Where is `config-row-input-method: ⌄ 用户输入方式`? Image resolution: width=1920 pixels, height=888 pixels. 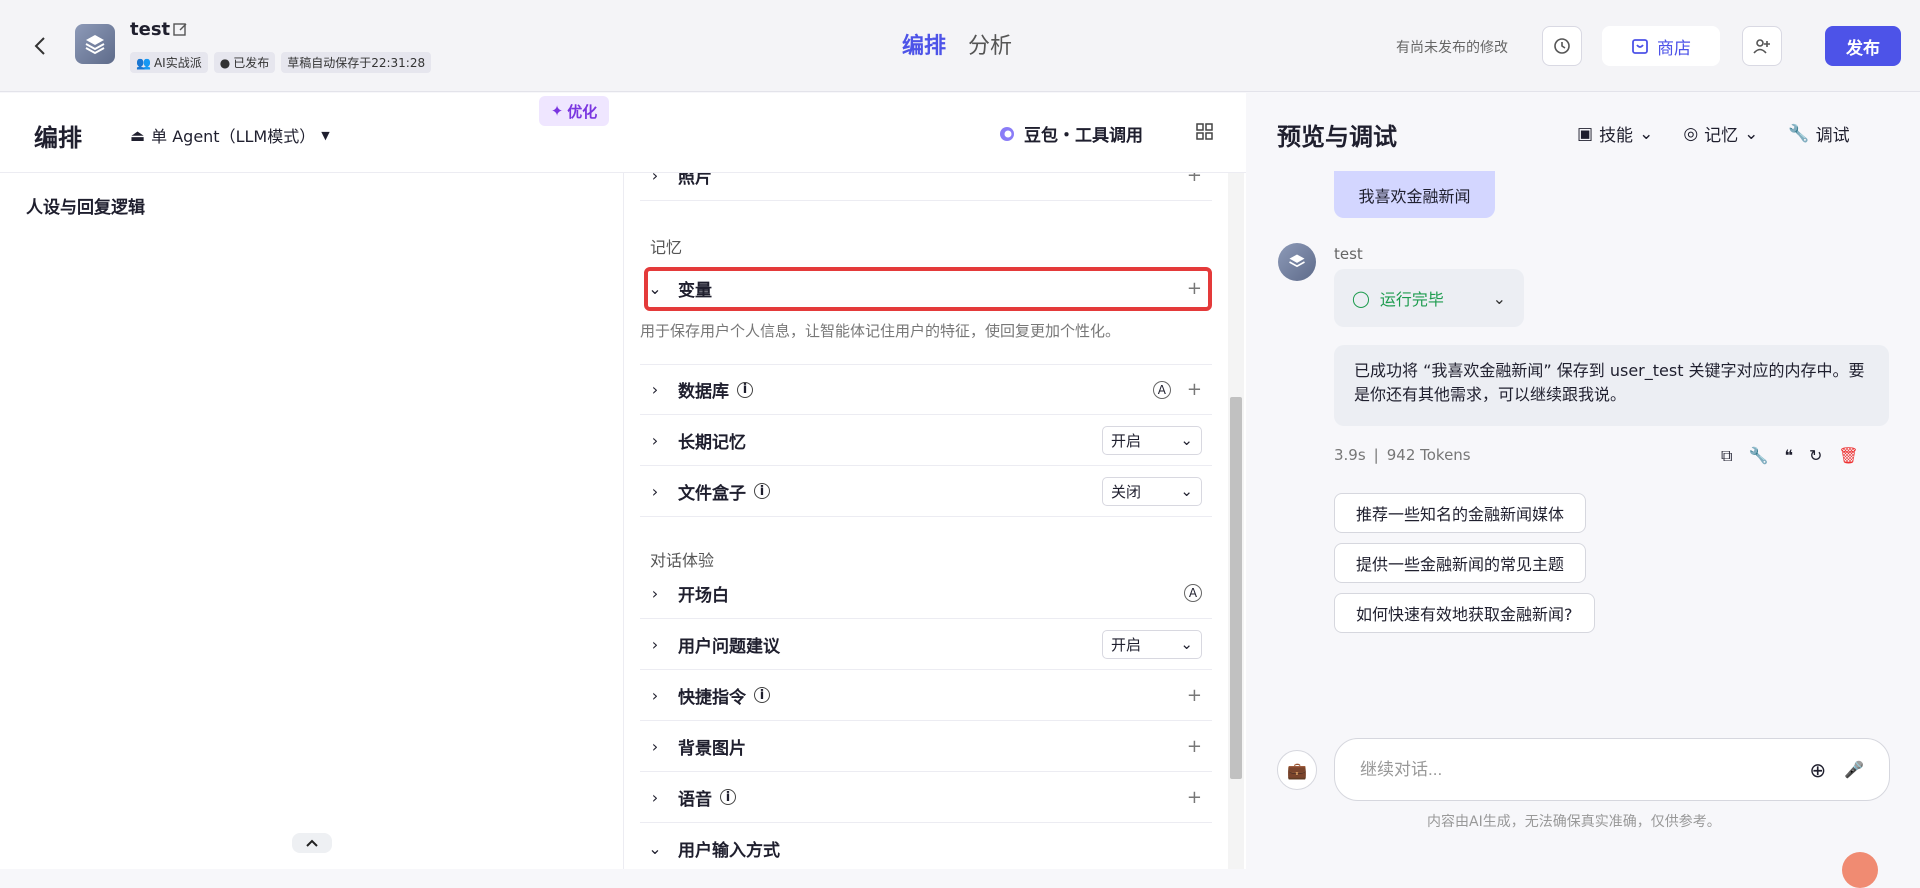 config-row-input-method: ⌄ 用户输入方式 is located at coordinates (926, 846).